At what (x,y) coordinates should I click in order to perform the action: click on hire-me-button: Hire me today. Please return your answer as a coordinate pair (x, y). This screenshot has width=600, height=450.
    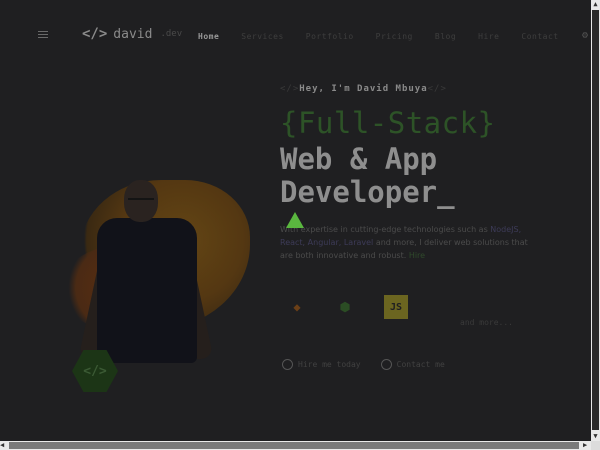
    Looking at the image, I should click on (321, 364).